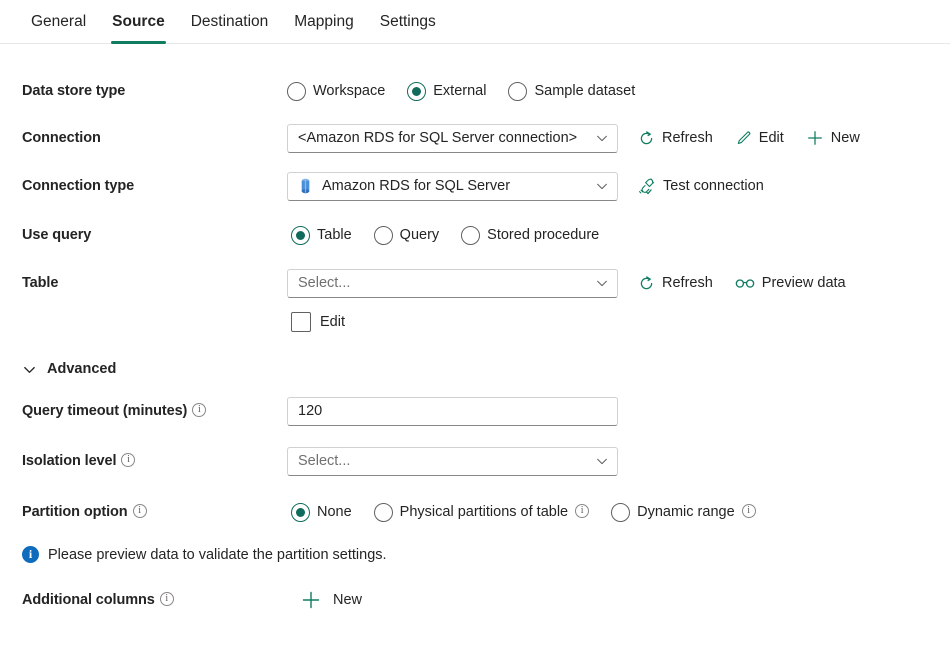 This screenshot has width=950, height=645. I want to click on command-label: New, so click(348, 600).